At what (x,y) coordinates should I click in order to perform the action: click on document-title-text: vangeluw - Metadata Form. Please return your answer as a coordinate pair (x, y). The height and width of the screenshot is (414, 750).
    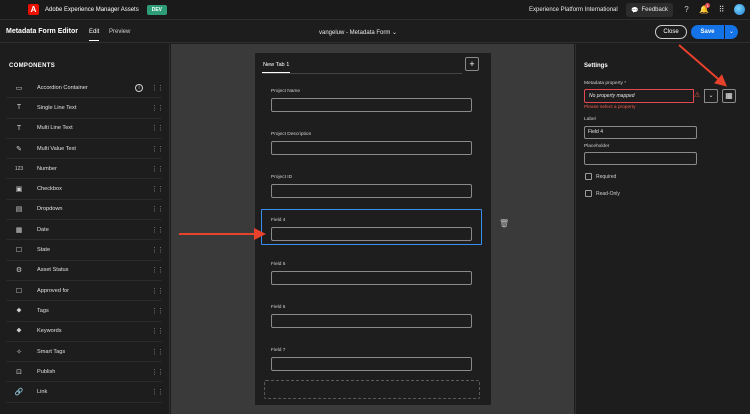
    Looking at the image, I should click on (355, 33).